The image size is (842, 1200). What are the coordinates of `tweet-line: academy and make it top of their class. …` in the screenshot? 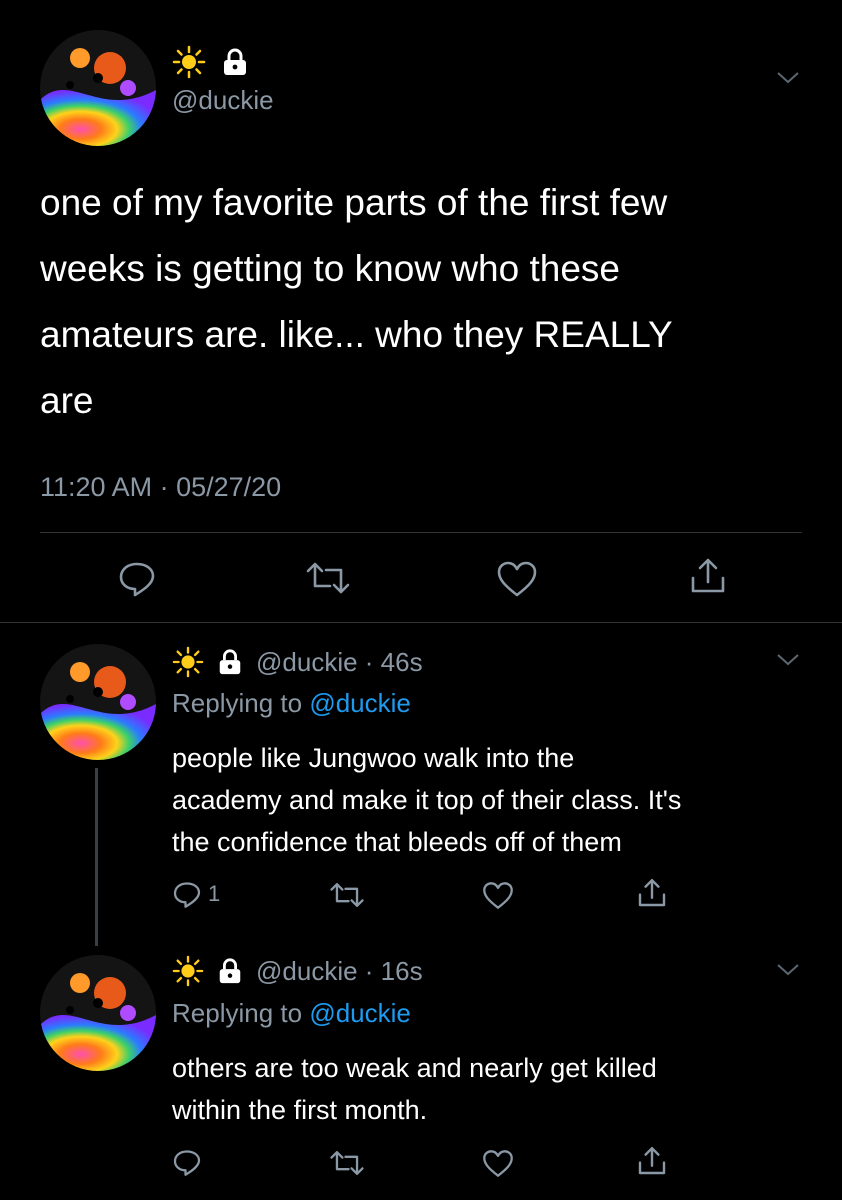 It's located at (427, 800).